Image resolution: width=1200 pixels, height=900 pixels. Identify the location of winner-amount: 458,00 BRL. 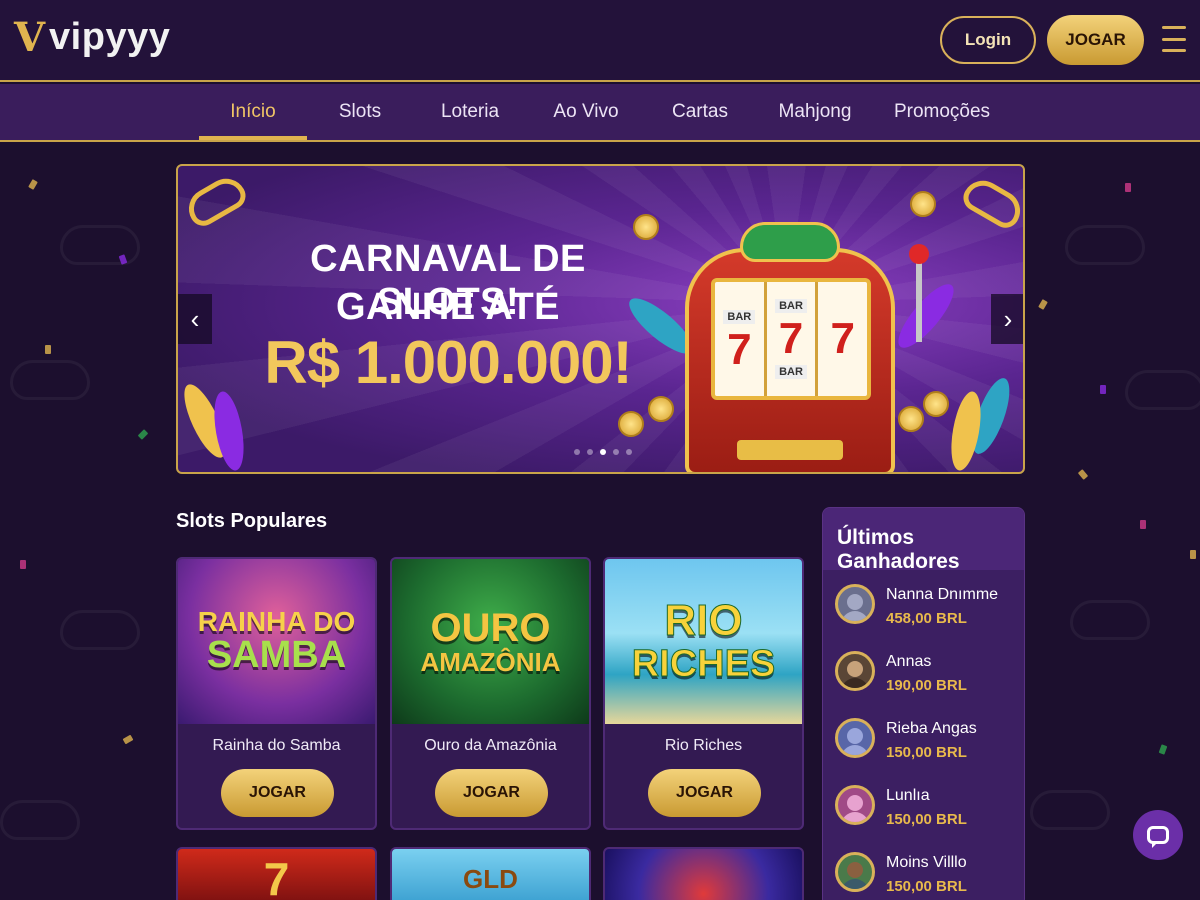
(926, 618).